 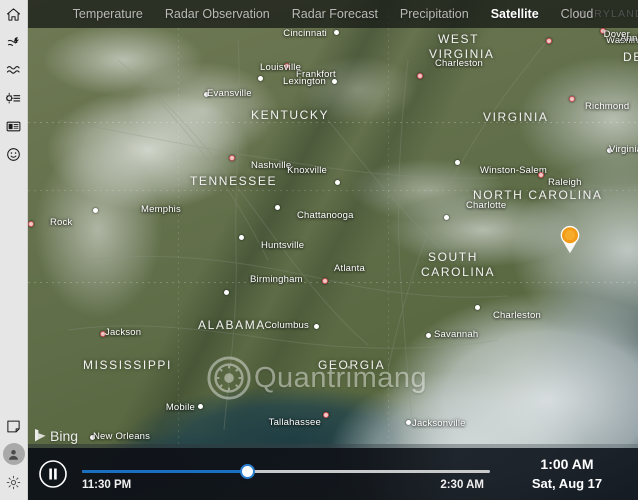 I want to click on tab-satellite: Satellite, so click(x=515, y=14).